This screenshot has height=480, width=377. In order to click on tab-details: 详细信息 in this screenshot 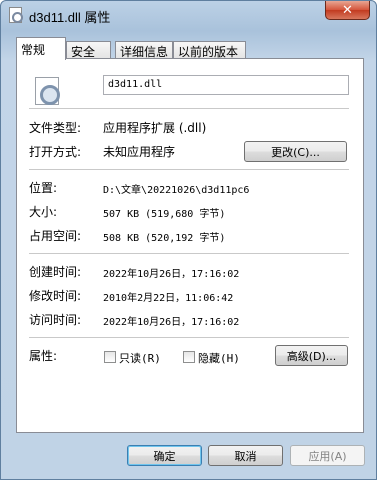, I will do `click(144, 50)`.